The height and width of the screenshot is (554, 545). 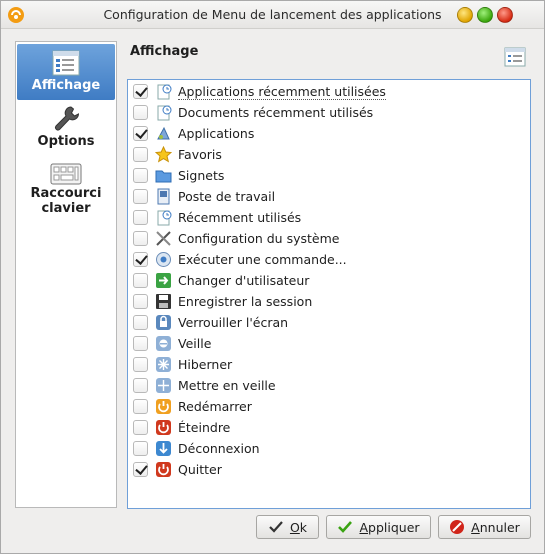 I want to click on sidebar-item-label: Raccourci clavier, so click(x=66, y=201).